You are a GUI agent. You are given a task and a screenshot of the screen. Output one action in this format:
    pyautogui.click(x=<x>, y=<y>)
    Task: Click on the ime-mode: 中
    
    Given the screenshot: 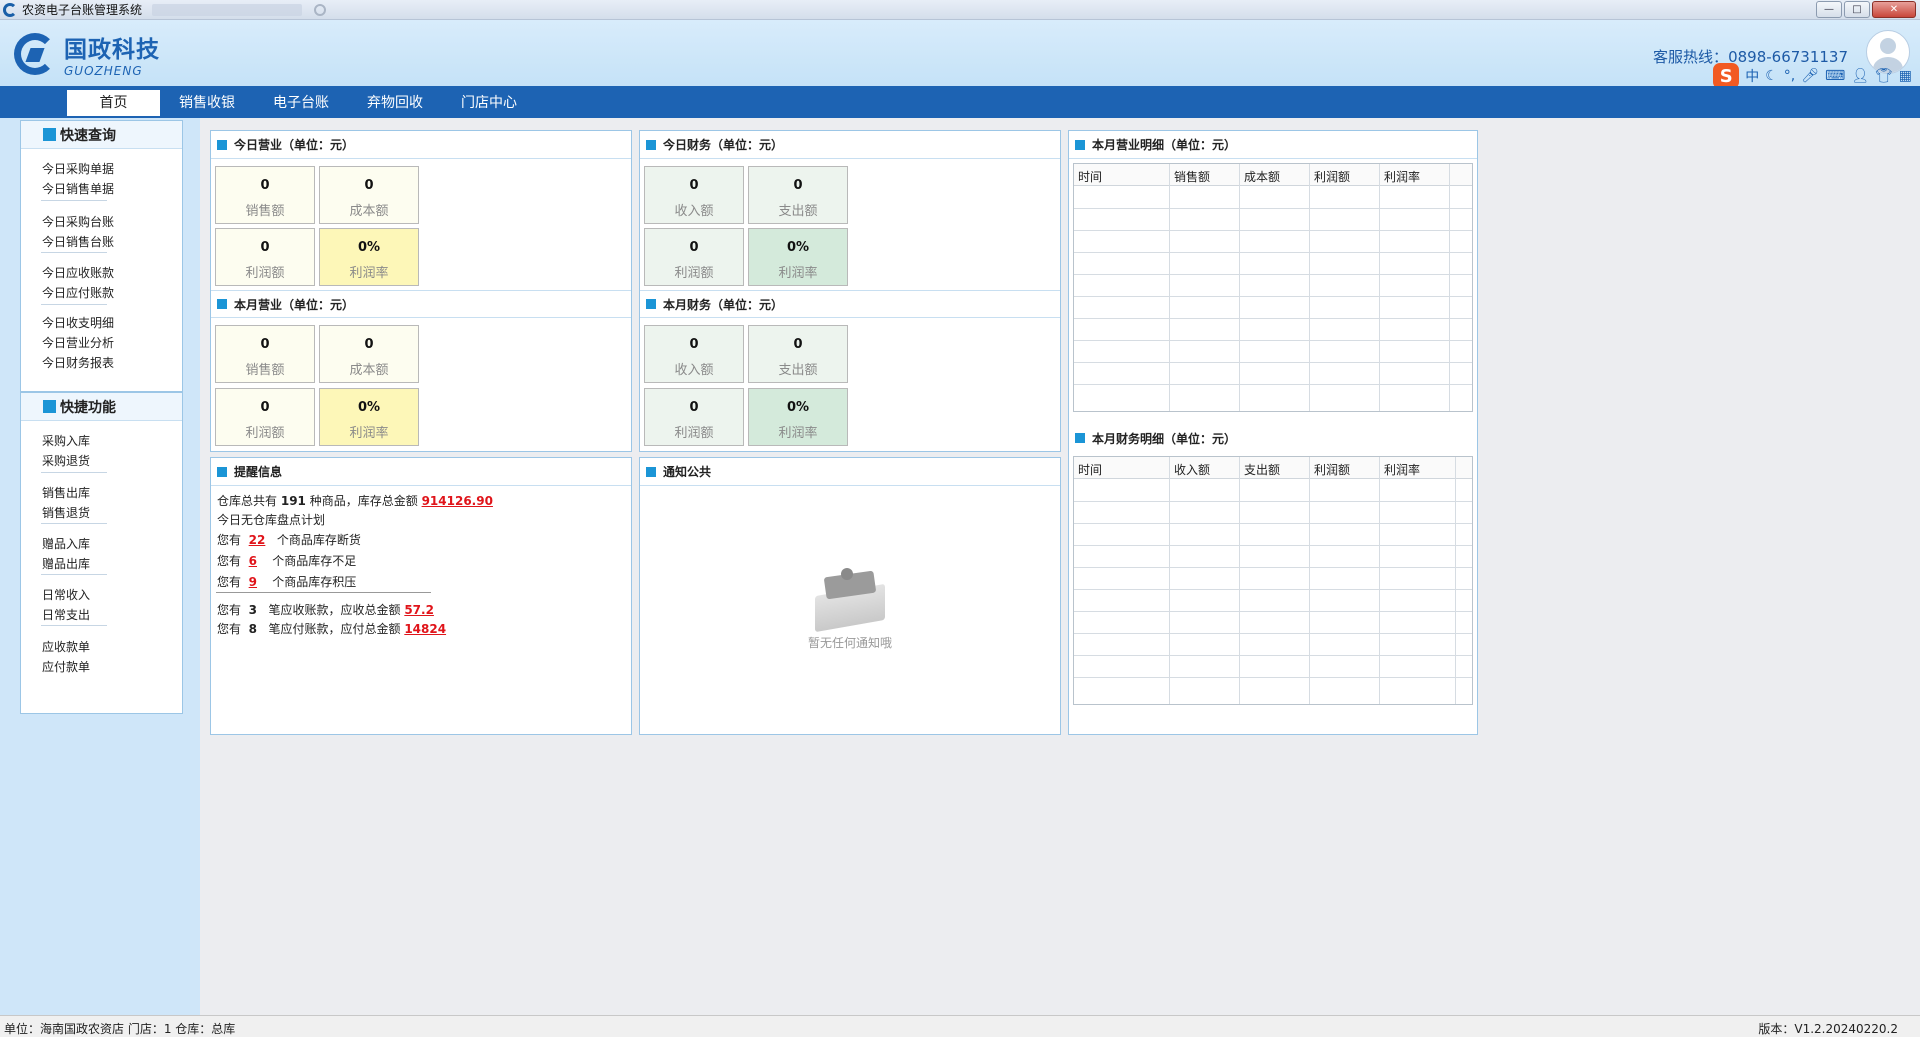 What is the action you would take?
    pyautogui.click(x=1752, y=76)
    